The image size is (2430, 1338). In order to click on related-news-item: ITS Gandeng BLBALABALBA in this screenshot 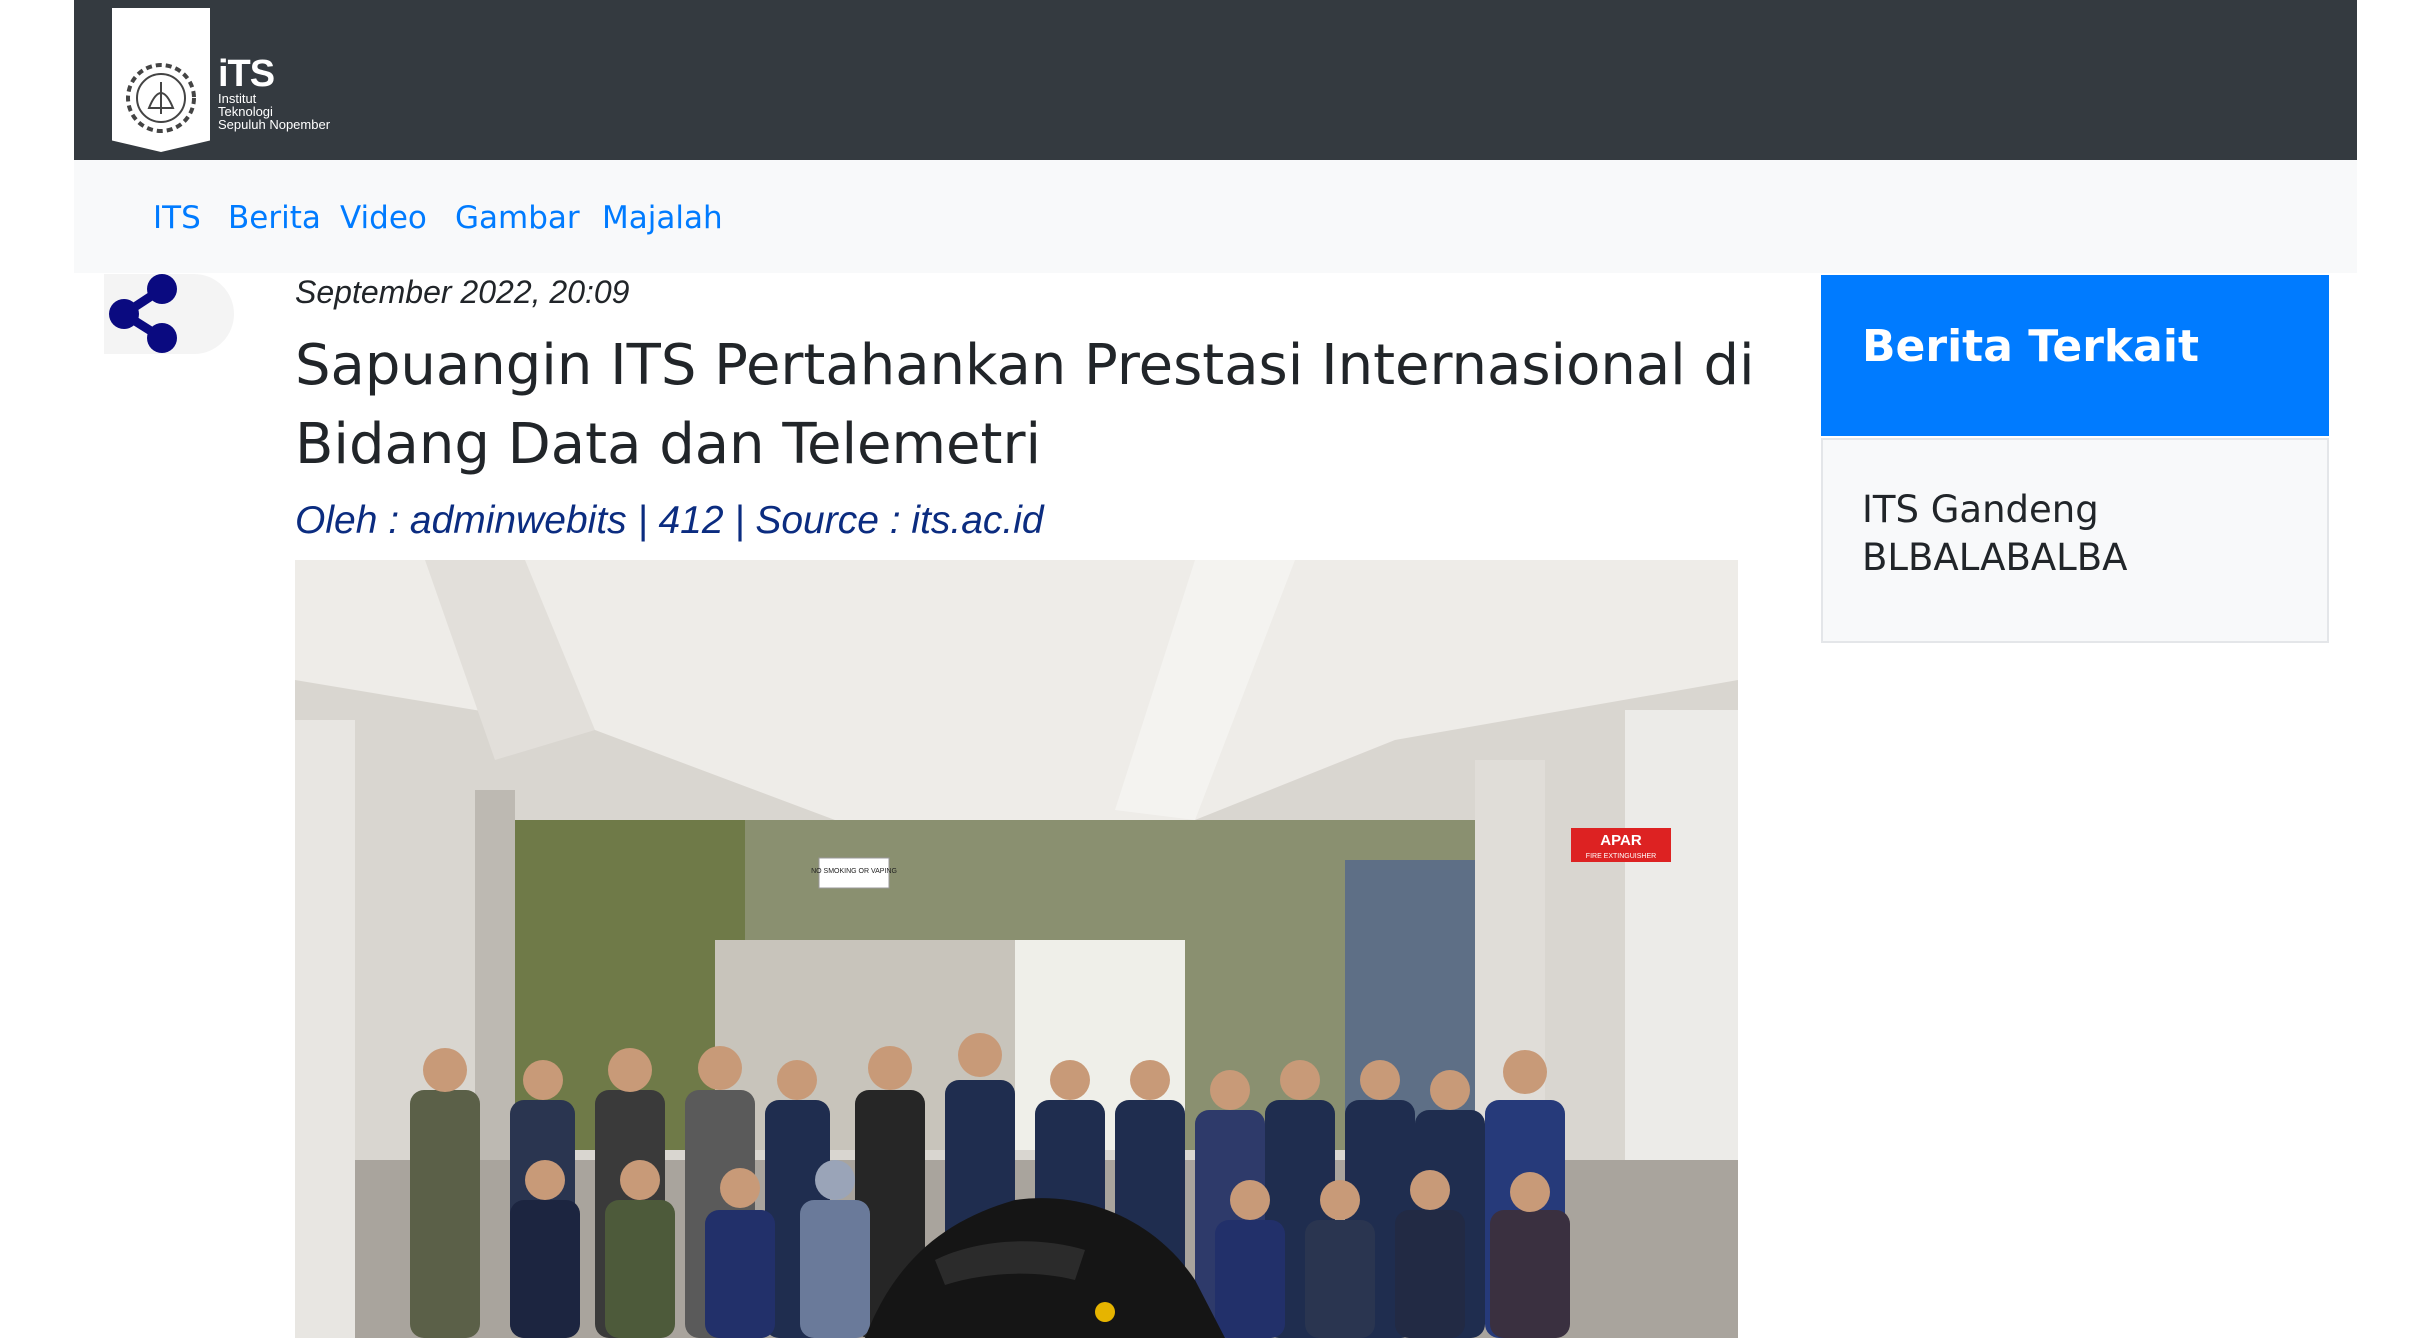, I will do `click(2075, 540)`.